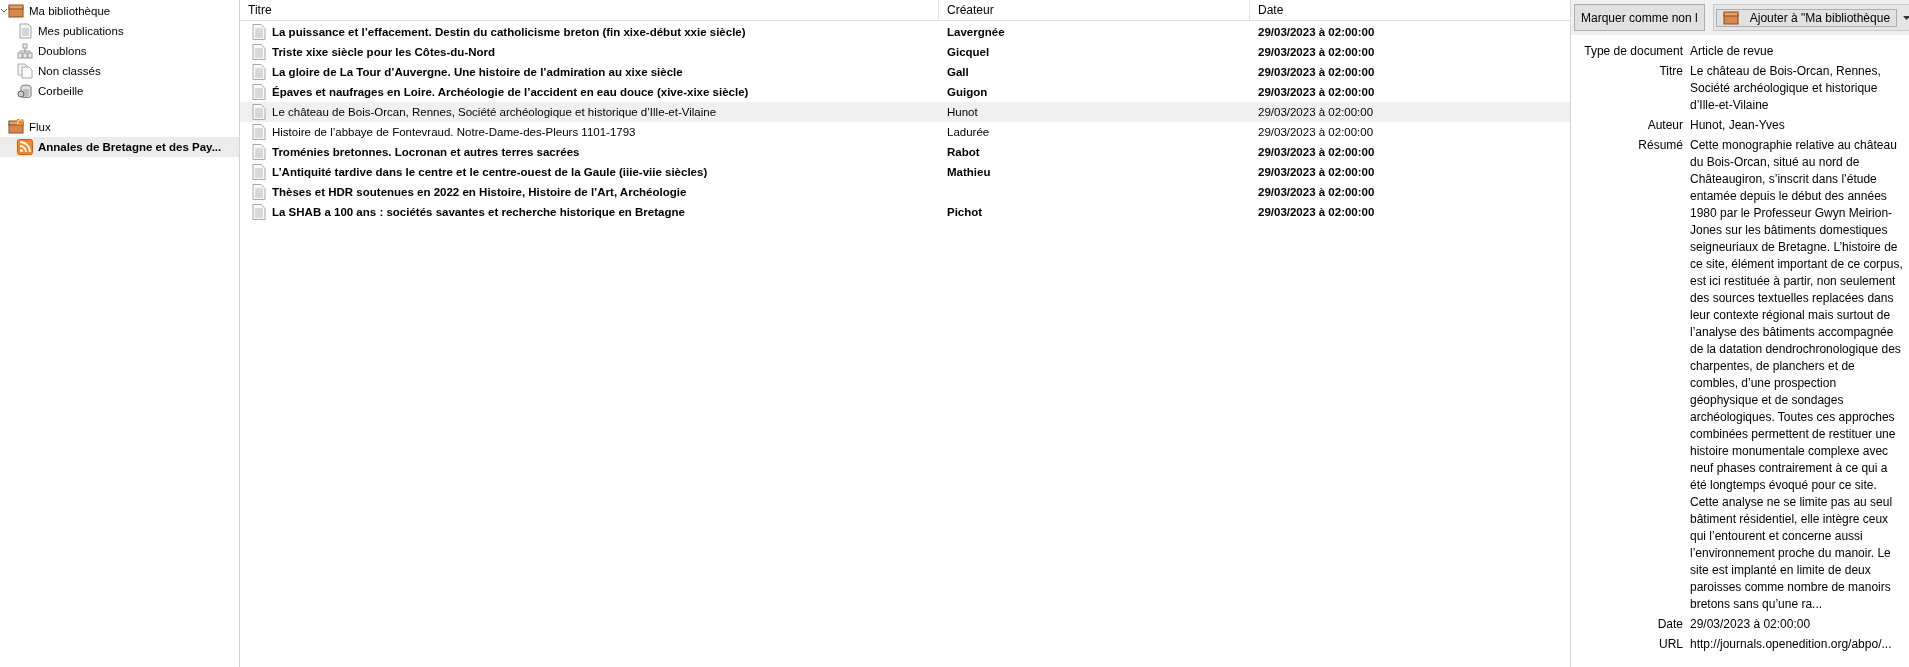 This screenshot has width=1909, height=667. Describe the element at coordinates (1906, 17) in the screenshot. I see `caret-icon` at that location.